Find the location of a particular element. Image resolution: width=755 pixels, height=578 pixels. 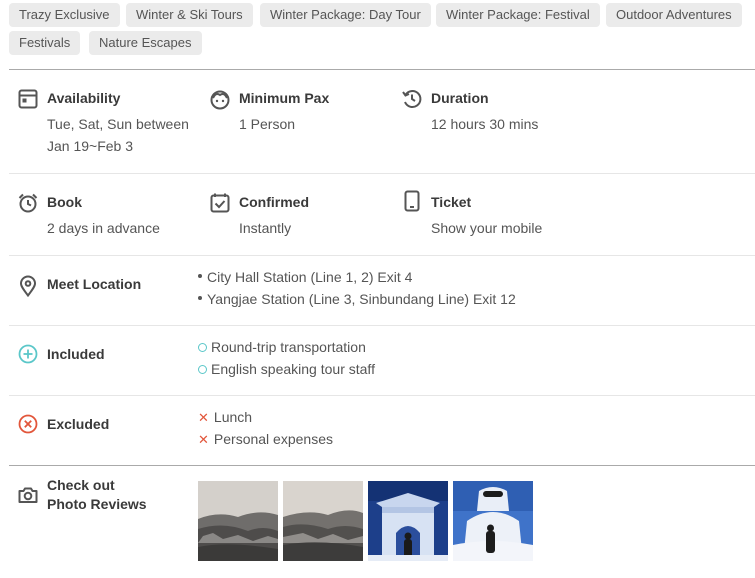

availability-value: Tue, Sat, Sun between Jan 19~Feb 3 is located at coordinates (118, 135).